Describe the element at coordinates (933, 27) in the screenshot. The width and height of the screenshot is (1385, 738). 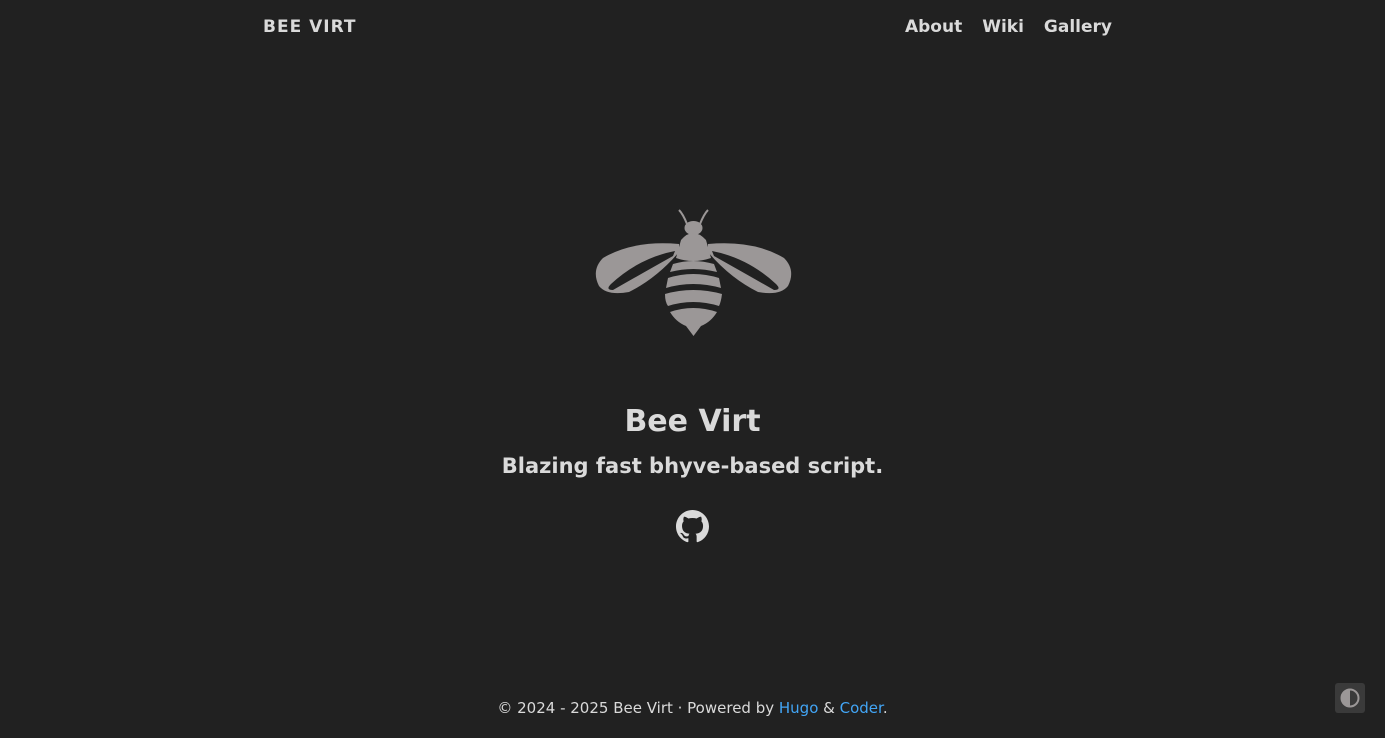
I see `nav-item-about: About` at that location.